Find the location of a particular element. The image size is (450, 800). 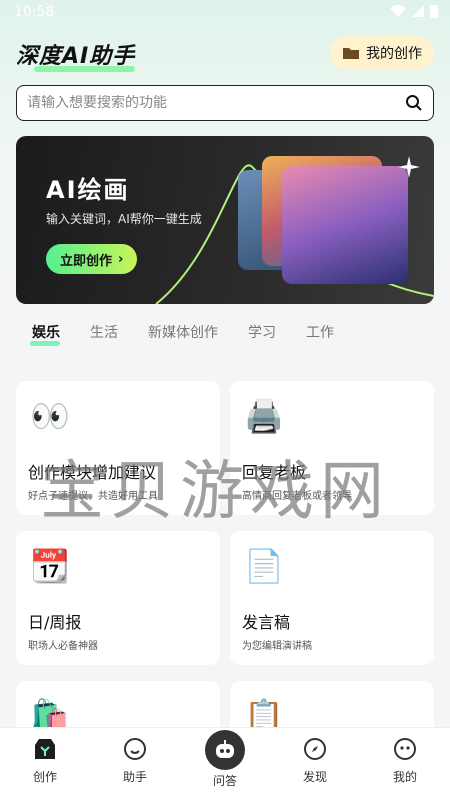

printer-icon: 🖨️ is located at coordinates (264, 416).